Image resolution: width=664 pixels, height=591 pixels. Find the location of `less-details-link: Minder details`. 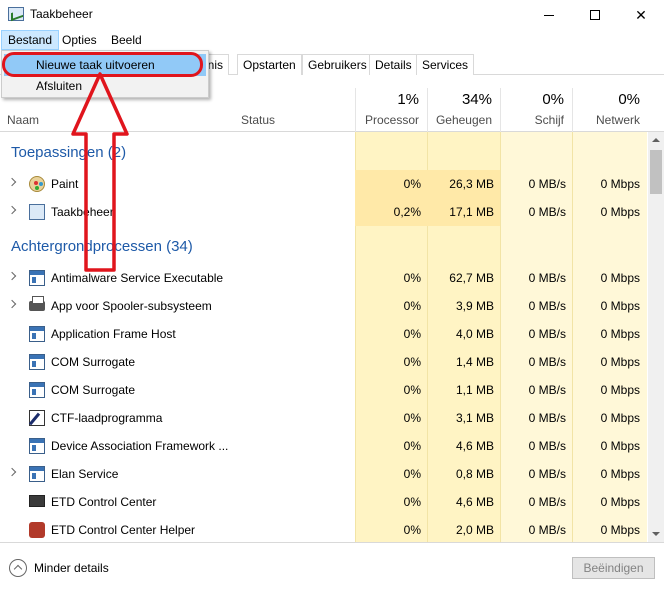

less-details-link: Minder details is located at coordinates (71, 568).